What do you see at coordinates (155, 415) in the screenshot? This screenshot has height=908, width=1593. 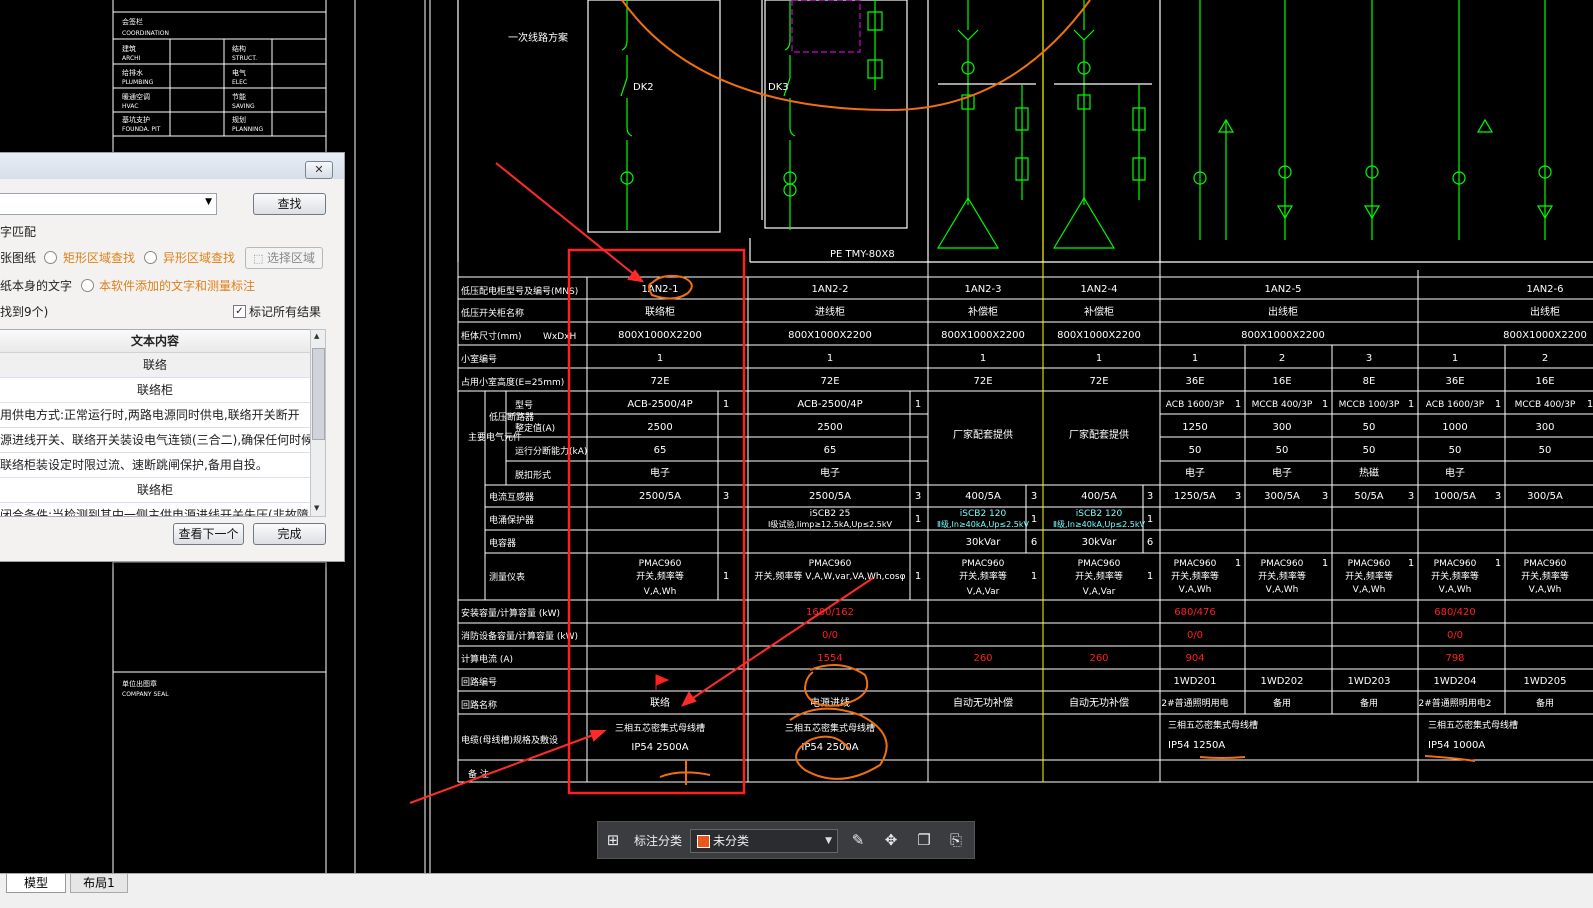 I see `table-row: 用供电方式:正常运行时,两路电源同时供电,联络开关断开` at bounding box center [155, 415].